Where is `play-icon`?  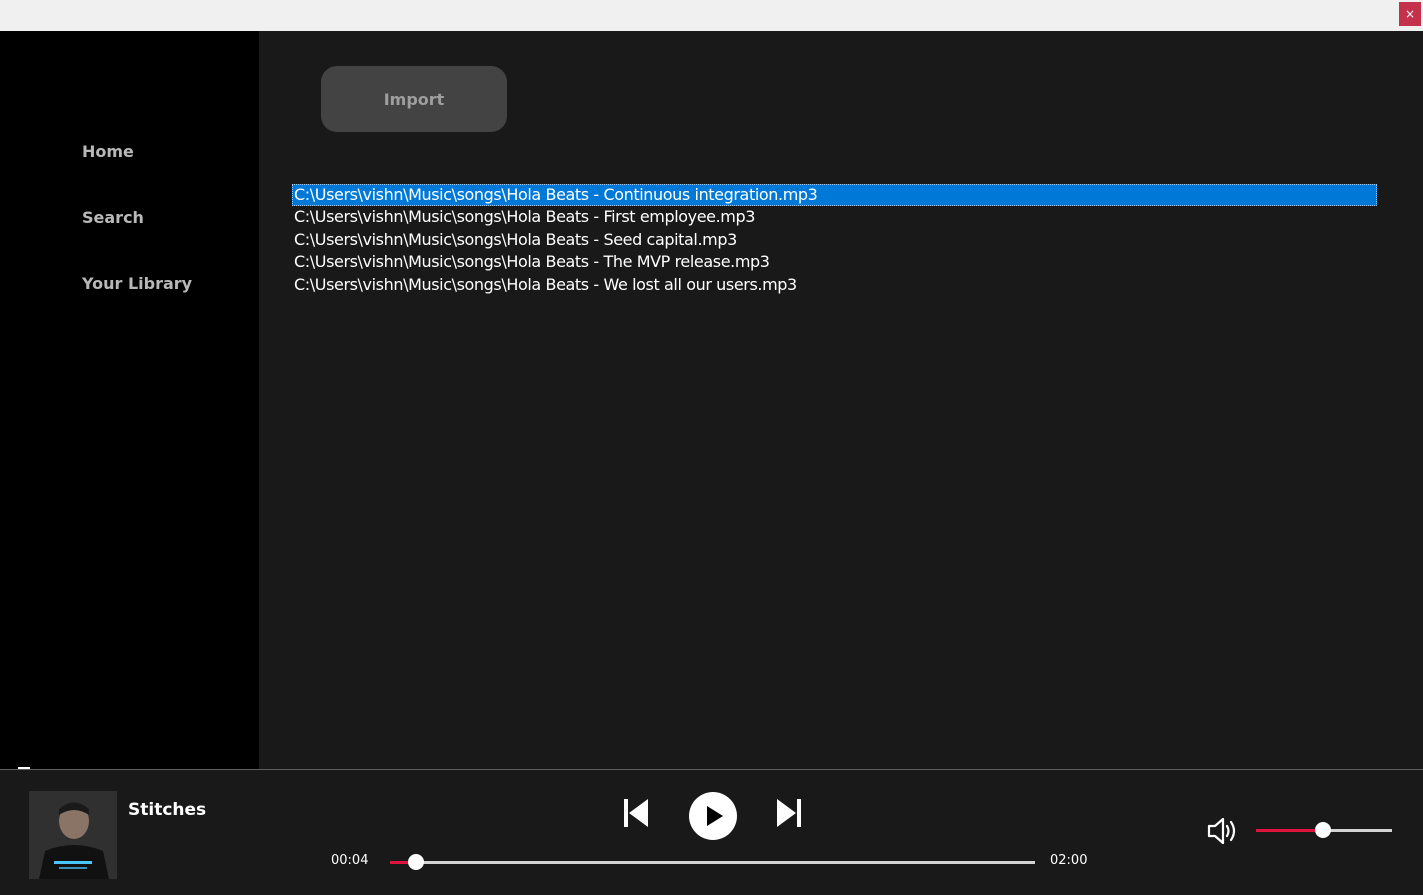
play-icon is located at coordinates (713, 816).